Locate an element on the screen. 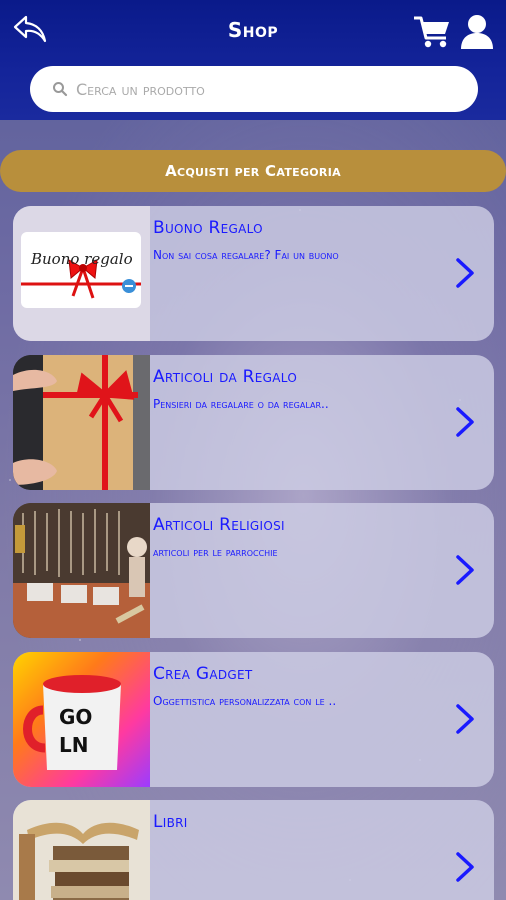 The image size is (506, 900). search-icon is located at coordinates (60, 89).